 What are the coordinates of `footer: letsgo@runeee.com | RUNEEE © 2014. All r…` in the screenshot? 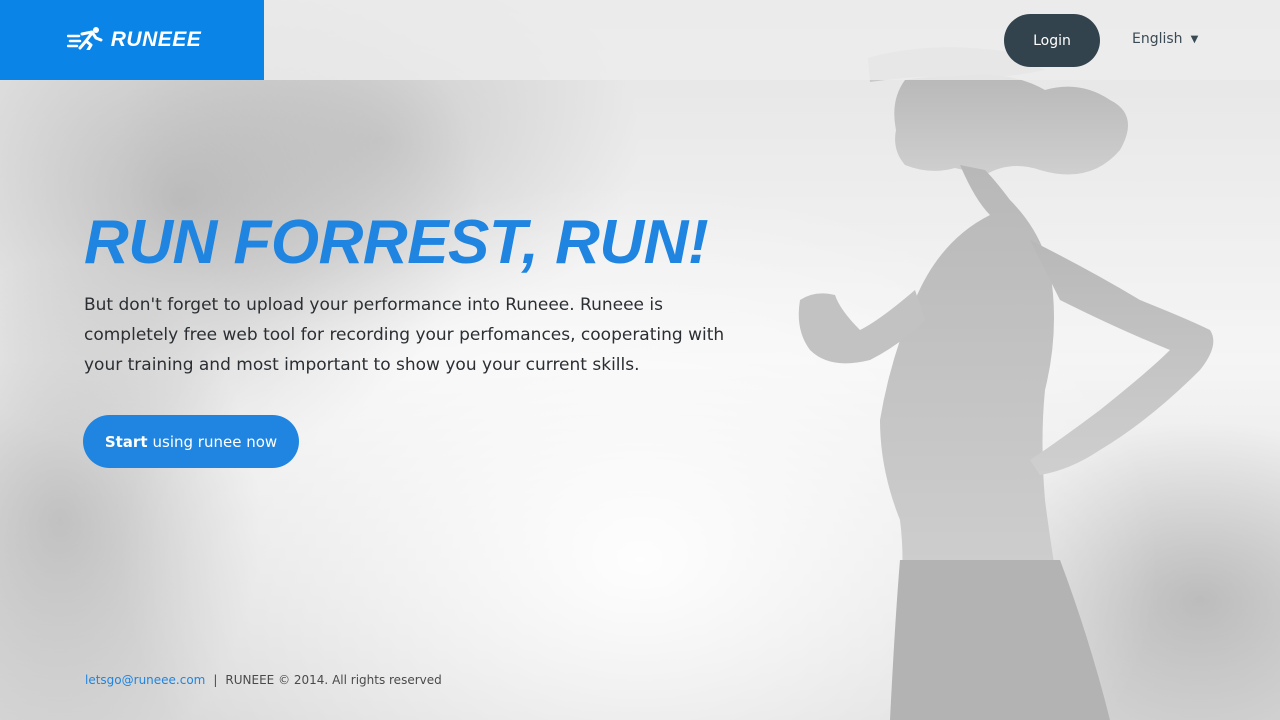 It's located at (263, 680).